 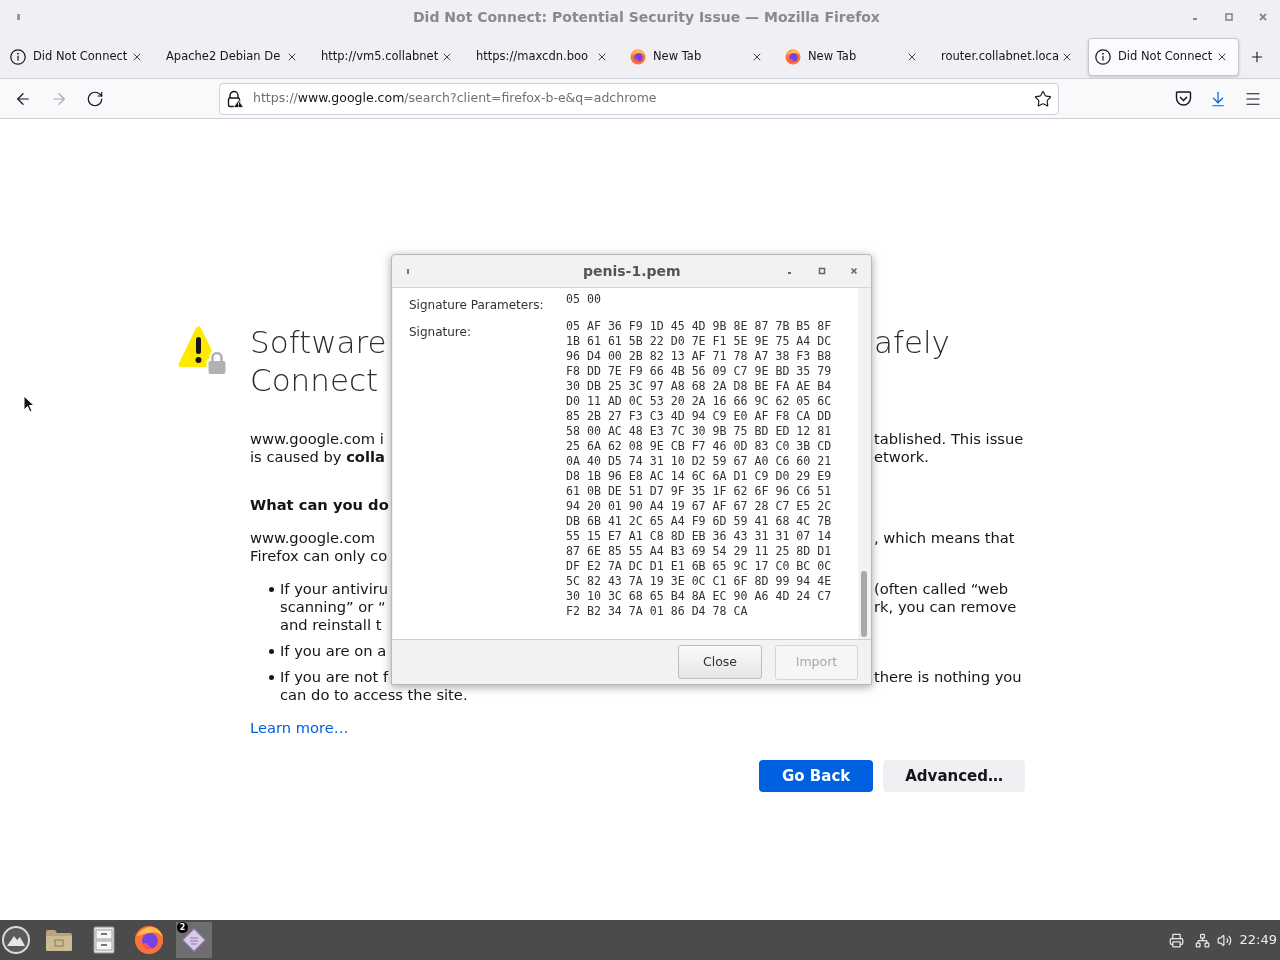 I want to click on hex-value: 25 6A 62 08 9E CB F7 46 0D 83 C0 3B CD, so click(x=699, y=446).